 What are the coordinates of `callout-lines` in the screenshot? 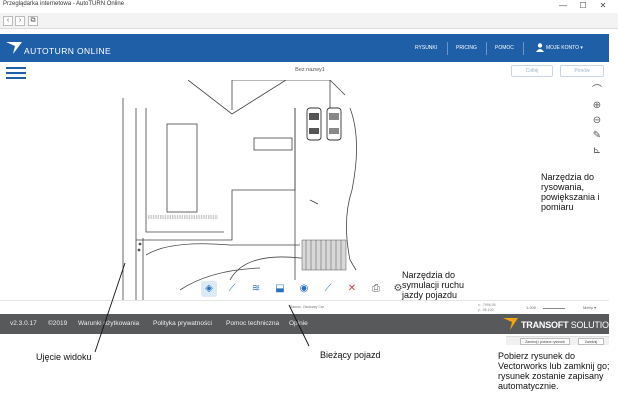 It's located at (202, 307).